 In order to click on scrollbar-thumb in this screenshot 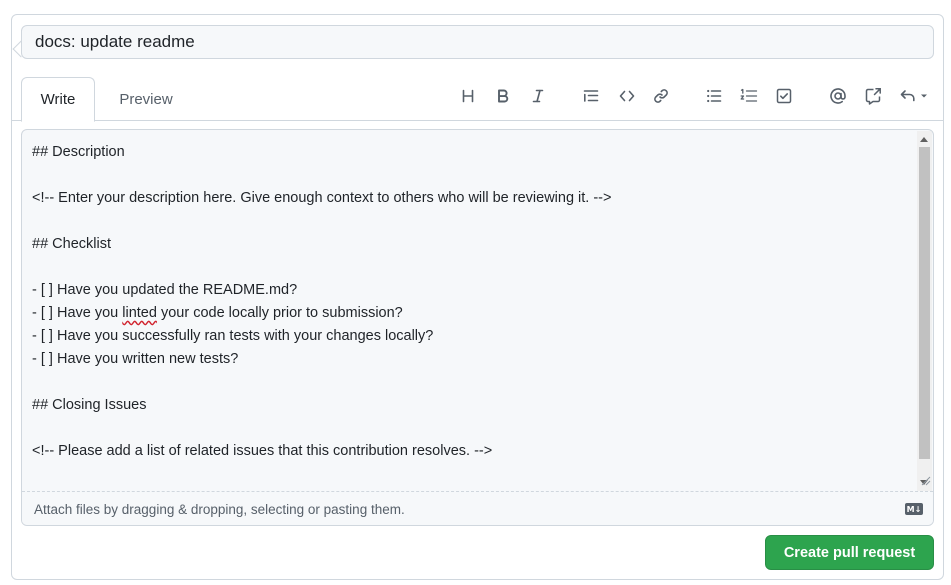, I will do `click(924, 303)`.